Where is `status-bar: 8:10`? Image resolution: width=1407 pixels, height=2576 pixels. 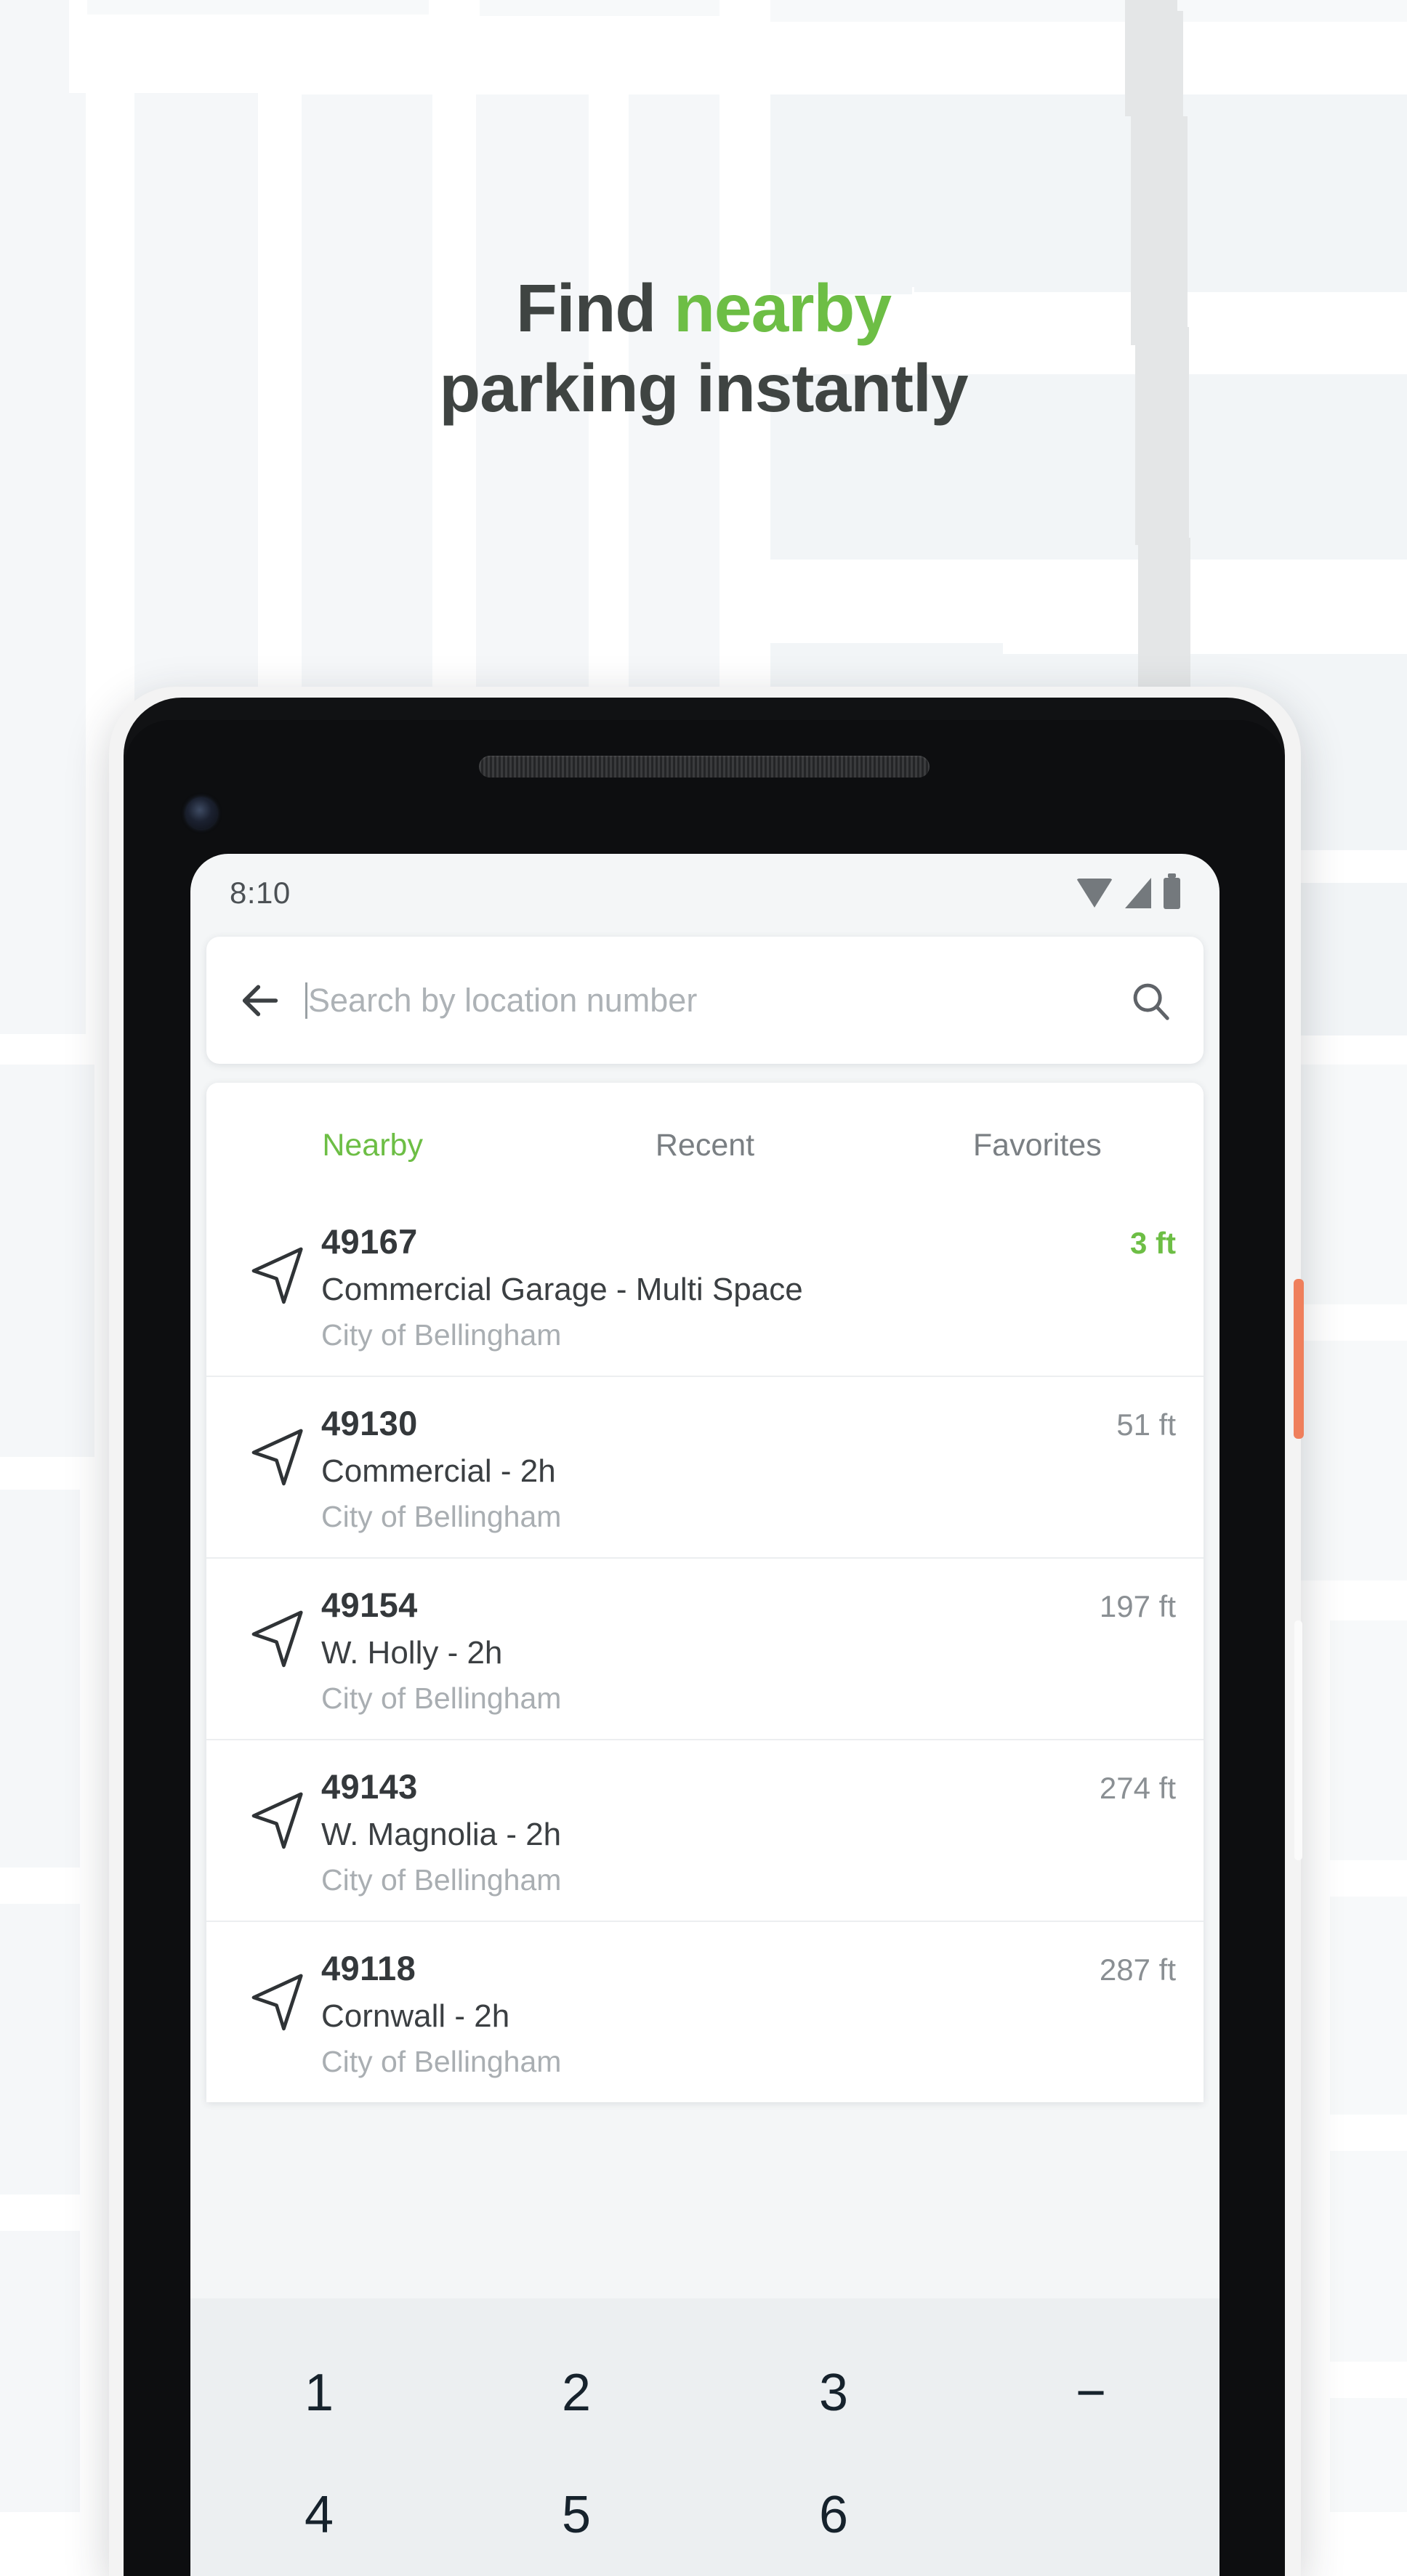 status-bar: 8:10 is located at coordinates (704, 893).